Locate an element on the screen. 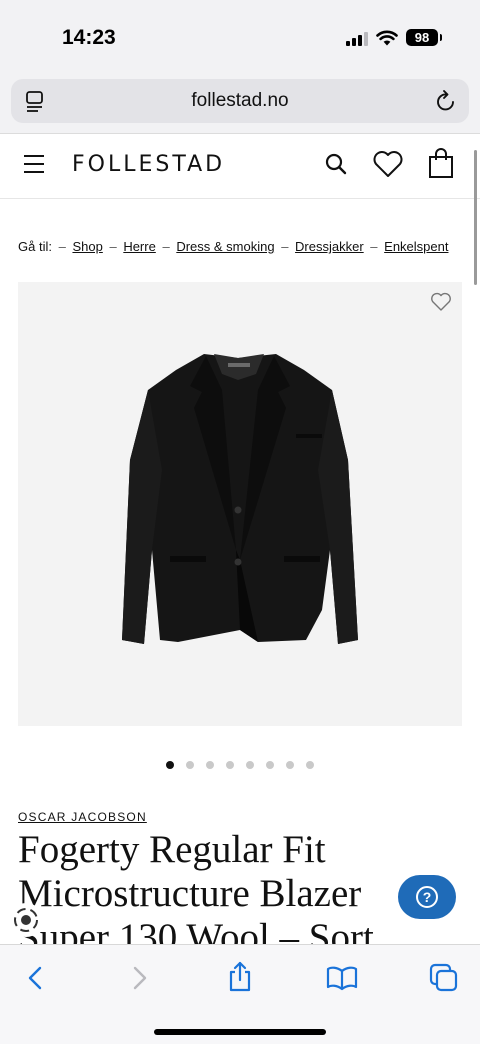  wifi-icon is located at coordinates (387, 37).